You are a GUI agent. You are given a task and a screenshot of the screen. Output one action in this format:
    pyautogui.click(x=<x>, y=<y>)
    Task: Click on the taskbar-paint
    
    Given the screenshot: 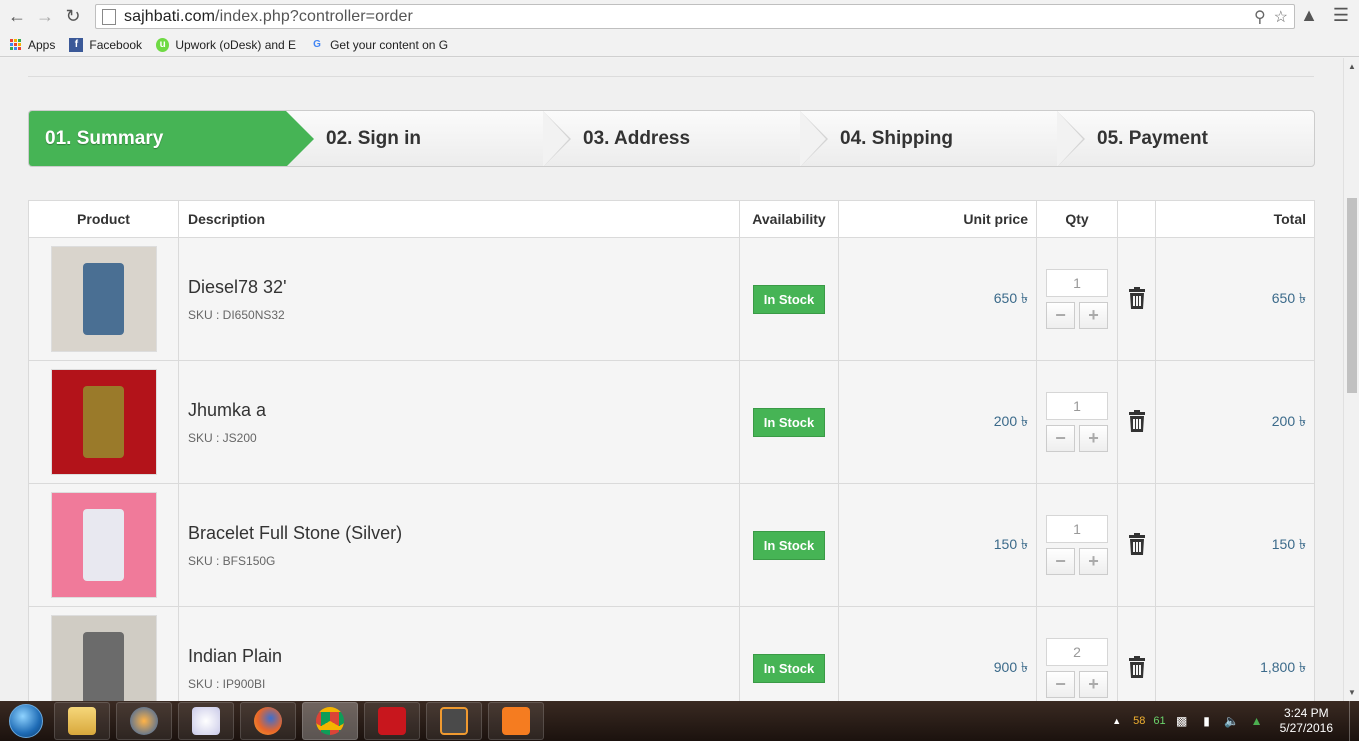 What is the action you would take?
    pyautogui.click(x=206, y=721)
    